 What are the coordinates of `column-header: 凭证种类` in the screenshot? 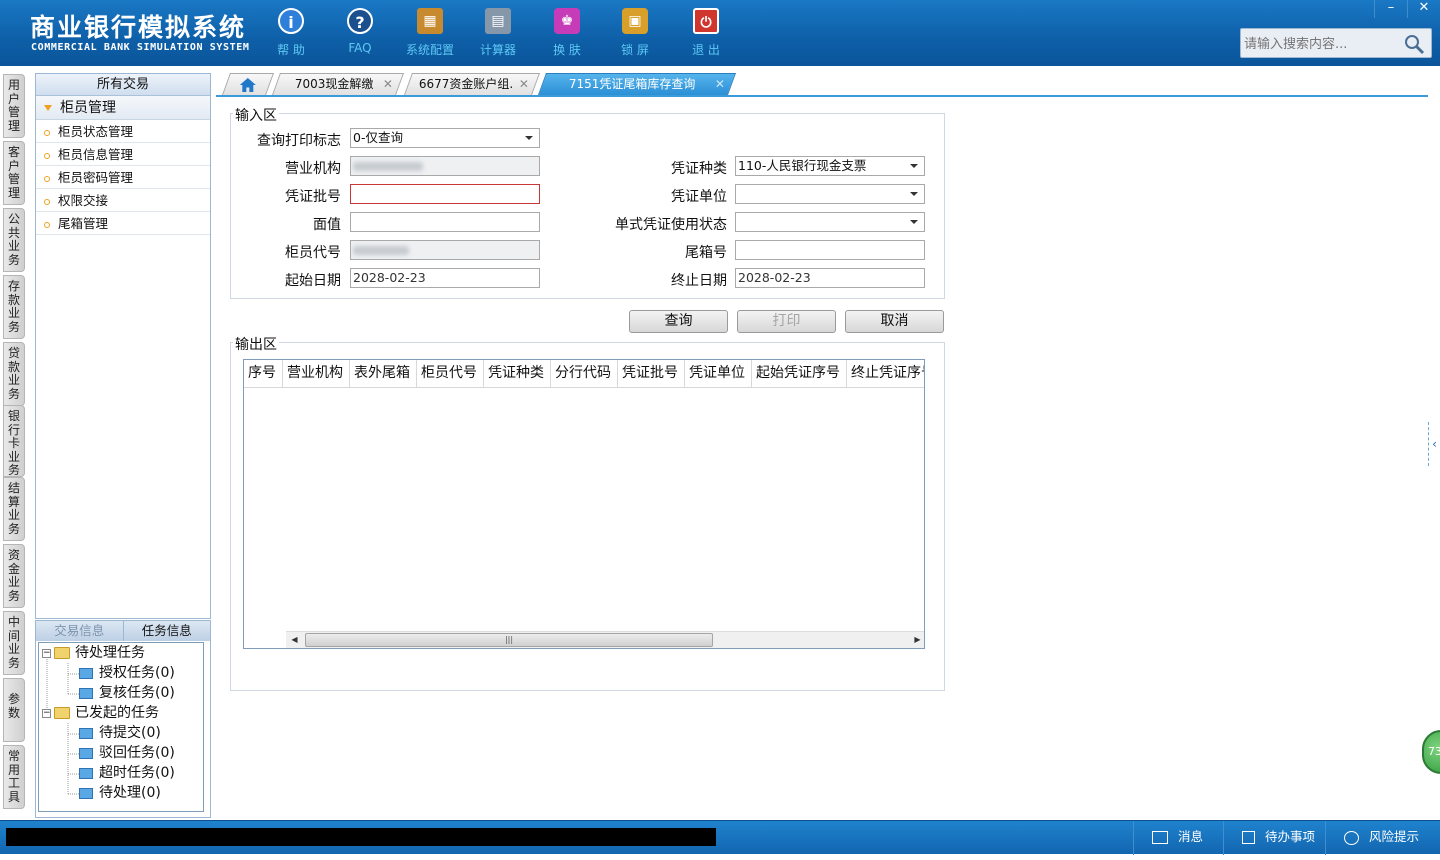 It's located at (517, 374).